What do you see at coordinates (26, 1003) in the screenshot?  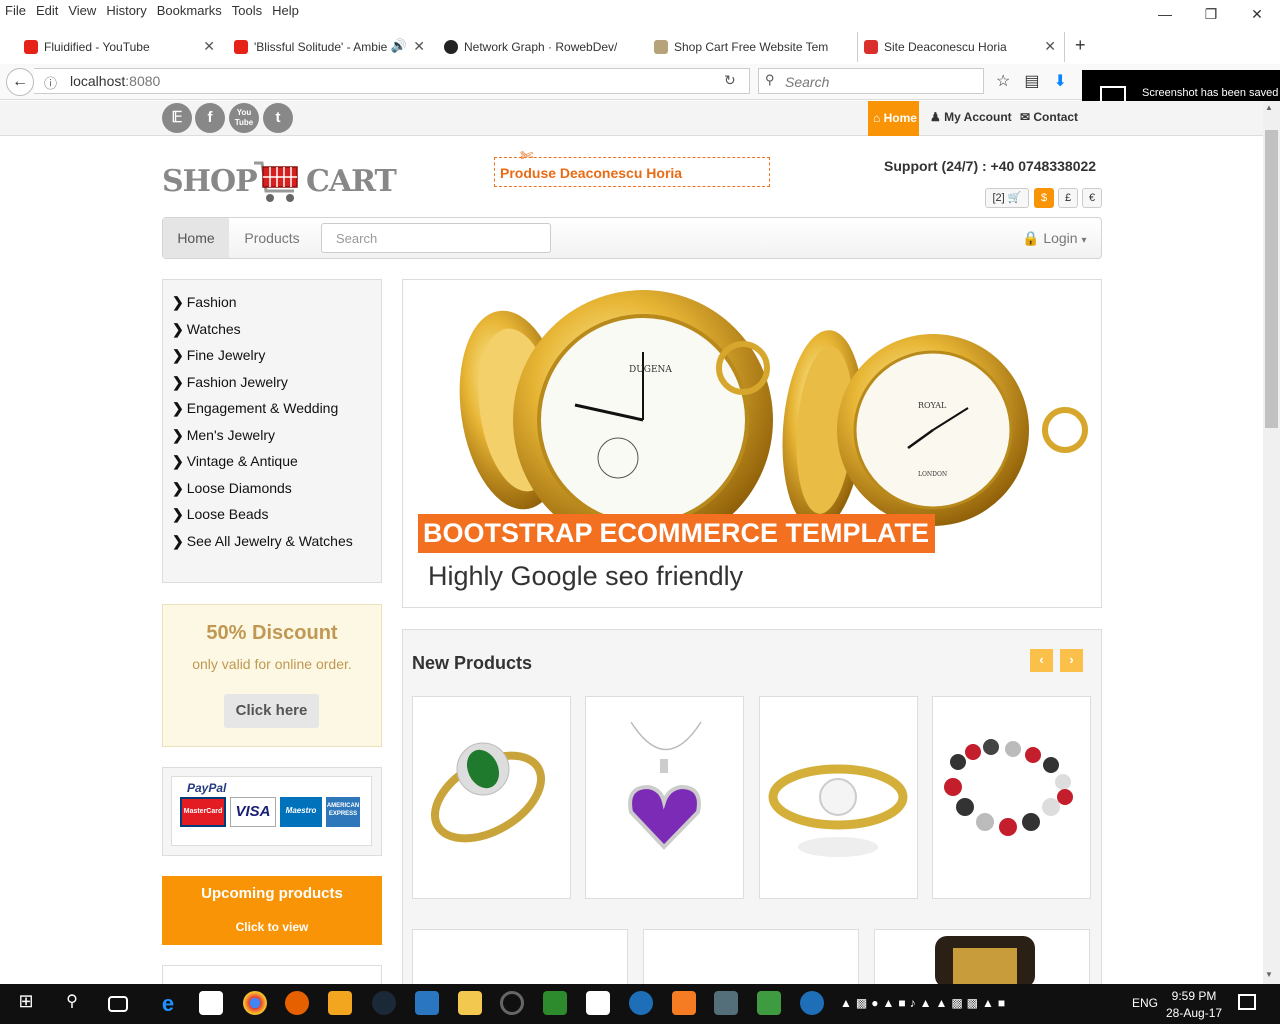 I see `windows-start-icon: ⊞` at bounding box center [26, 1003].